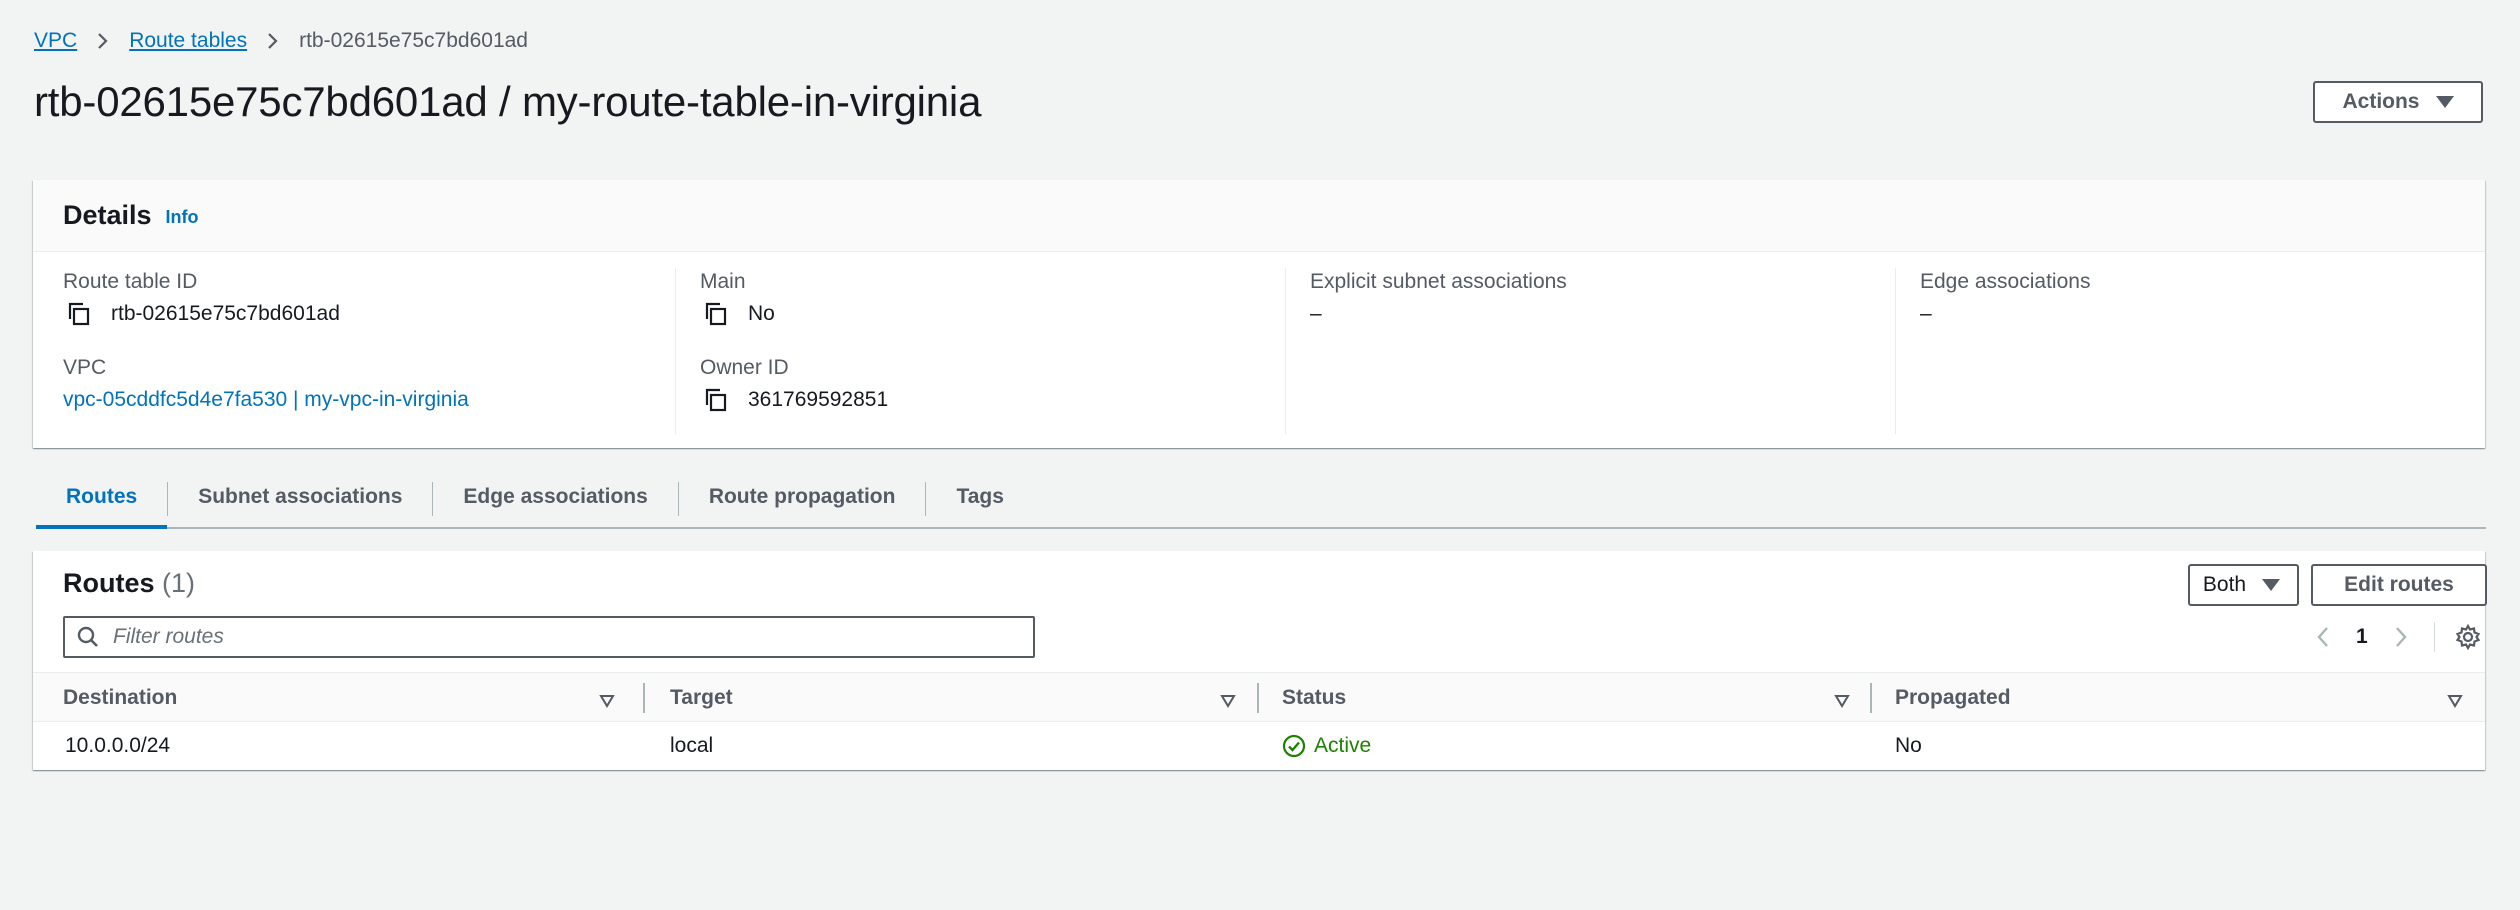  Describe the element at coordinates (1259, 216) in the screenshot. I see `details-header: Details Info` at that location.